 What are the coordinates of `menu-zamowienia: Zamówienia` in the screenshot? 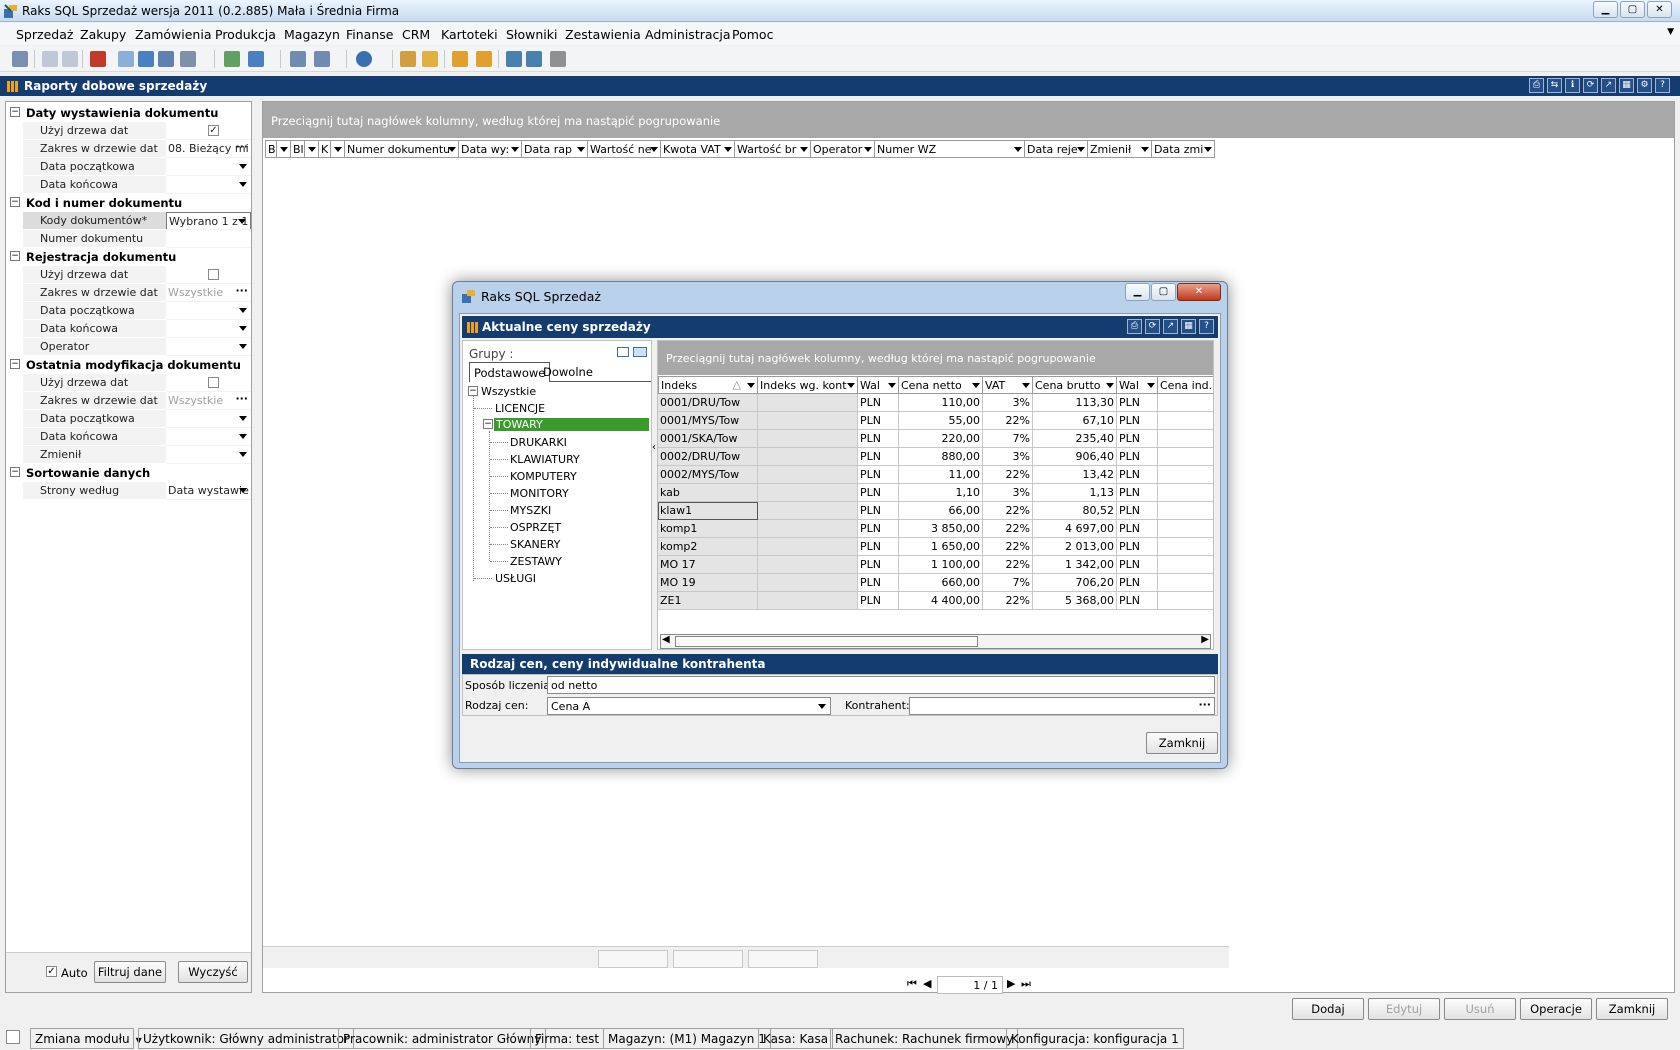 It's located at (173, 34).